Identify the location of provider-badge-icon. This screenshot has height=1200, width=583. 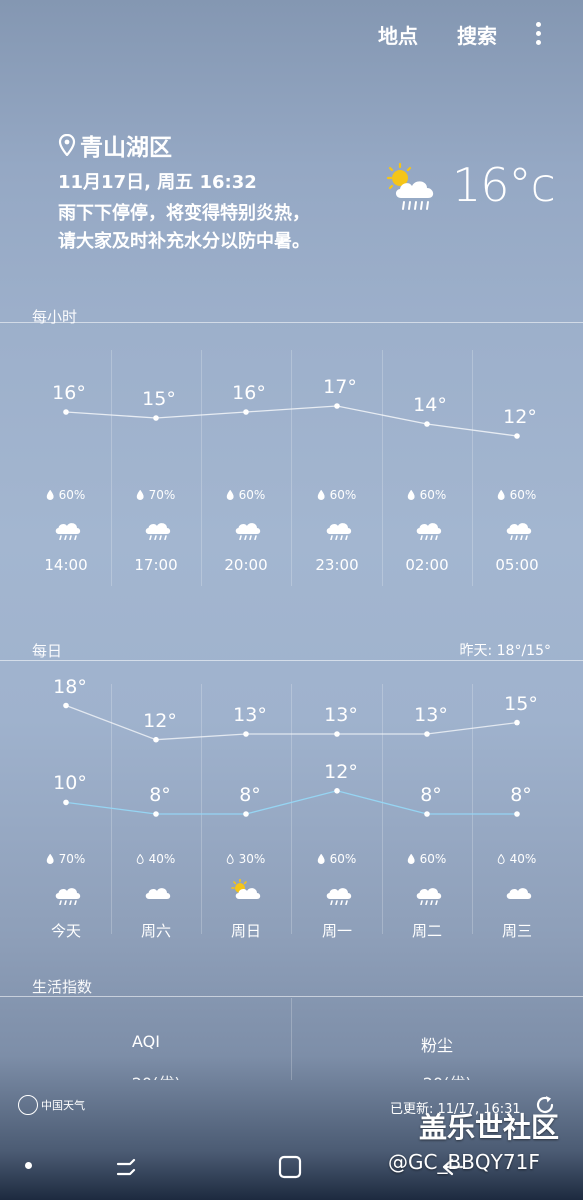
(28, 1105).